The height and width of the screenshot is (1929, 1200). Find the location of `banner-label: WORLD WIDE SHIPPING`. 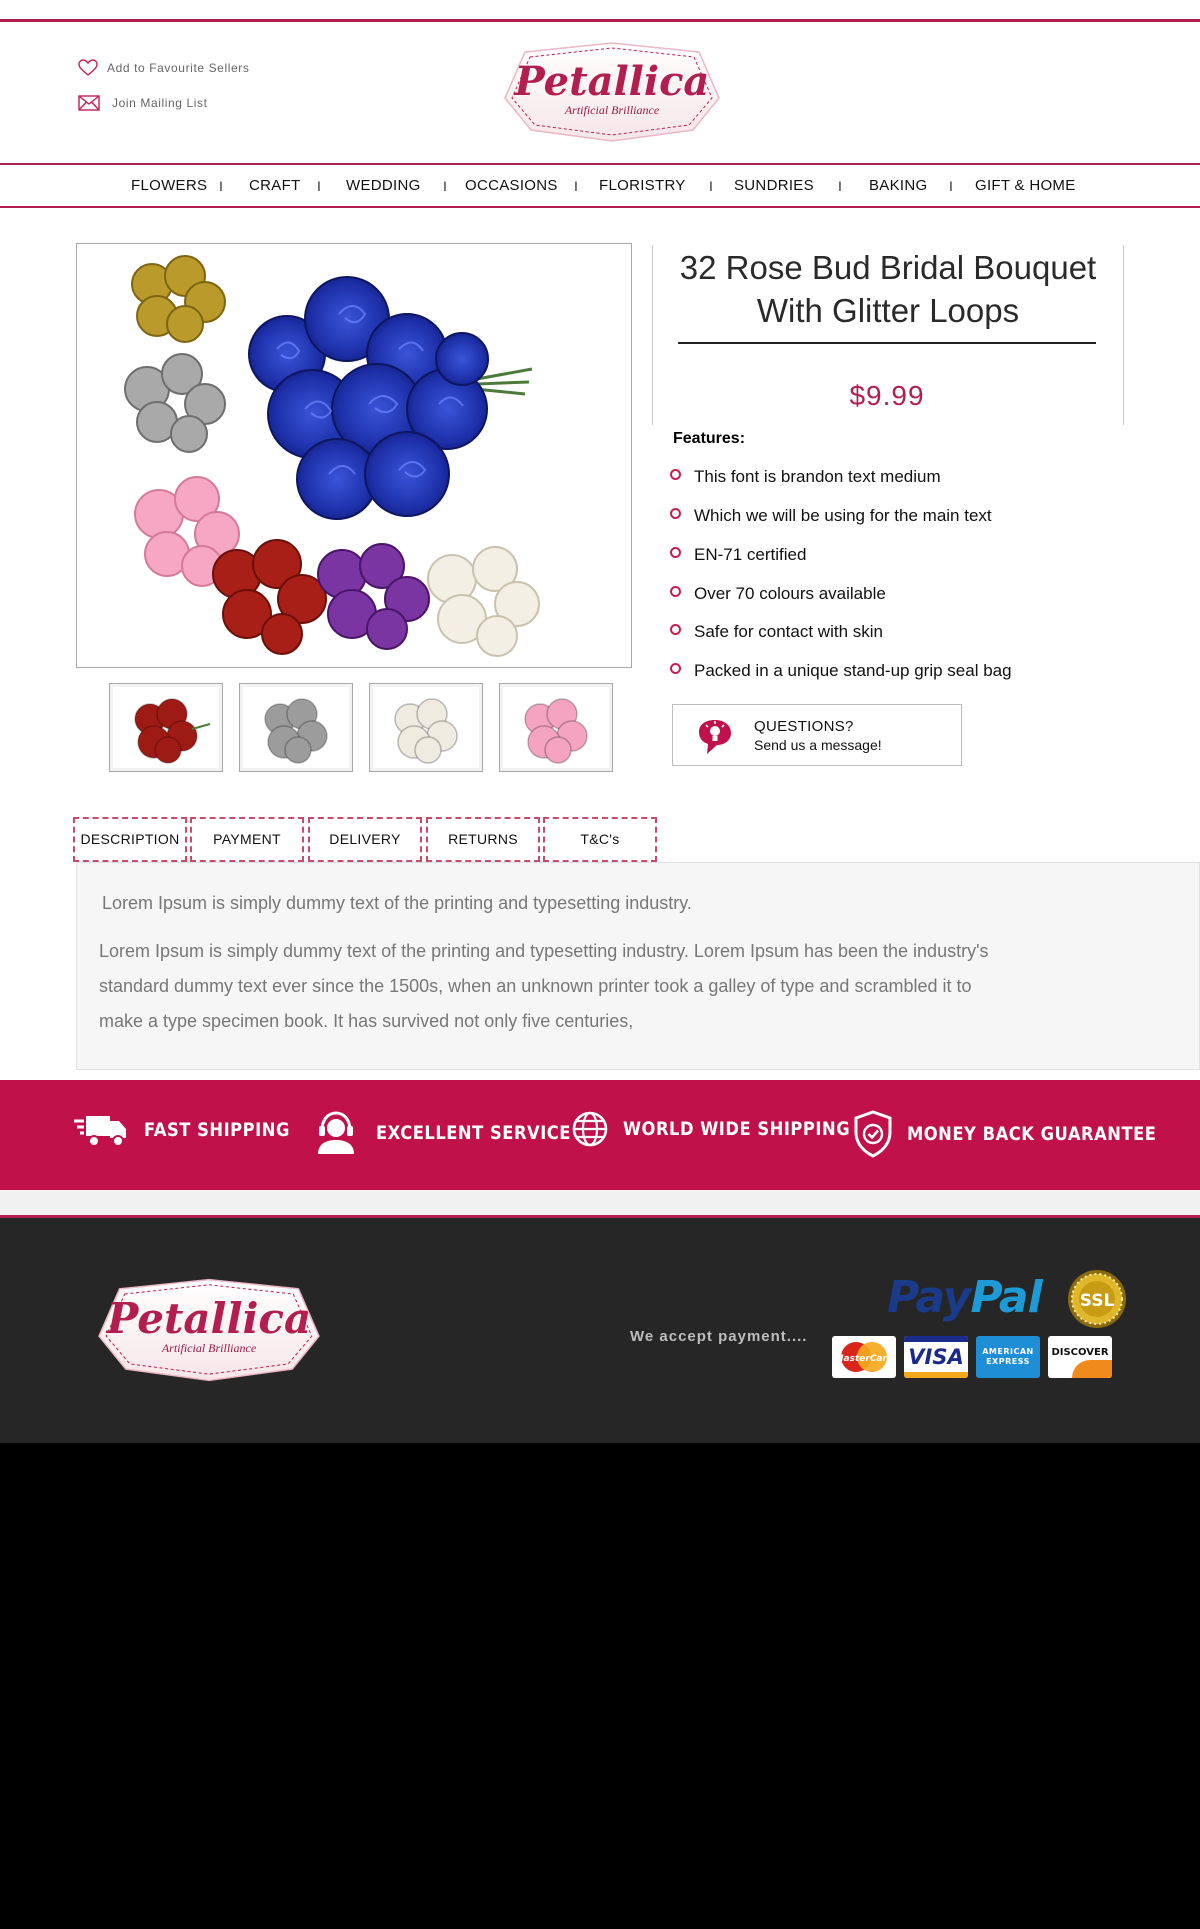

banner-label: WORLD WIDE SHIPPING is located at coordinates (737, 1129).